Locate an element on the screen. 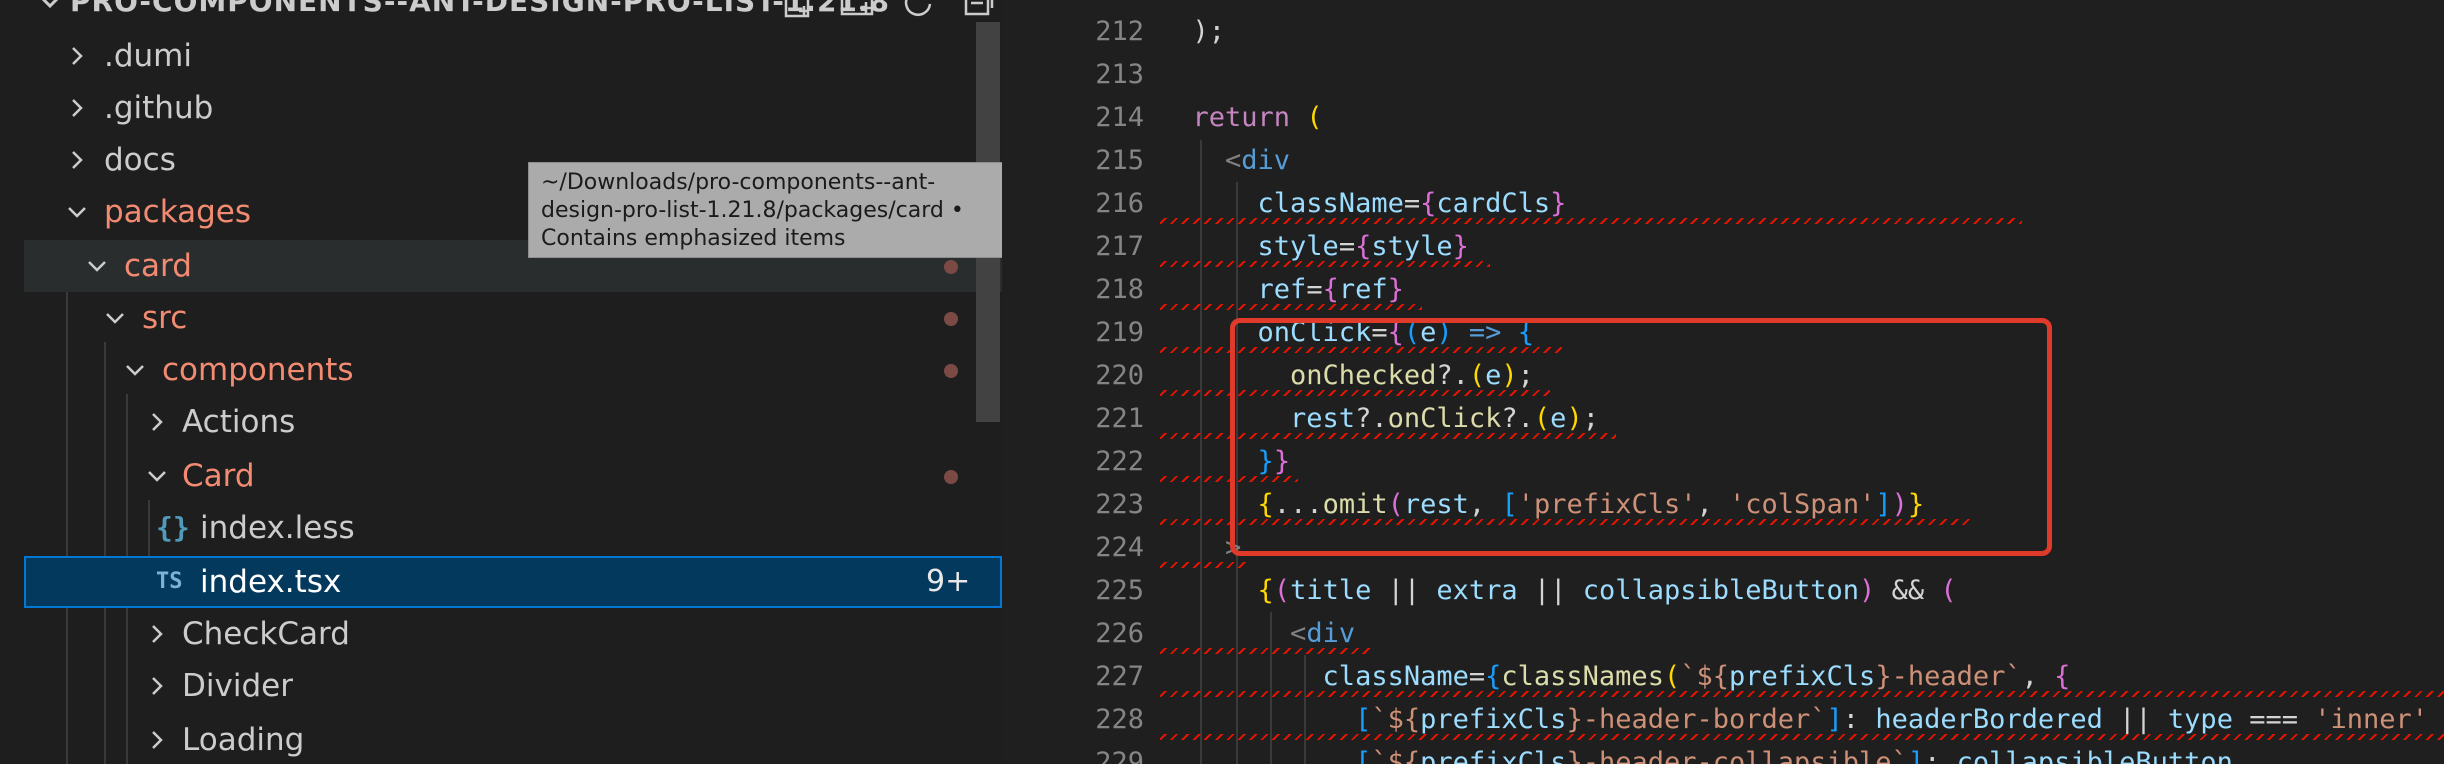 This screenshot has height=764, width=2444. tree-item-label: Card is located at coordinates (218, 476).